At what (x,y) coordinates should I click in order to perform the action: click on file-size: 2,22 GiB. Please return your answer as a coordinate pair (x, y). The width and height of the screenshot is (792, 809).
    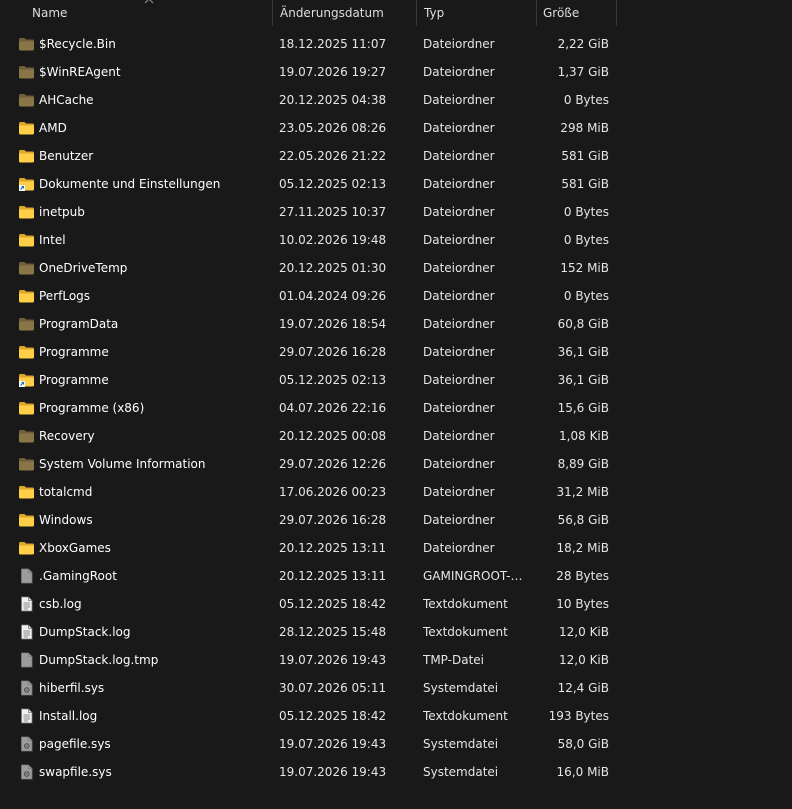
    Looking at the image, I should click on (583, 44).